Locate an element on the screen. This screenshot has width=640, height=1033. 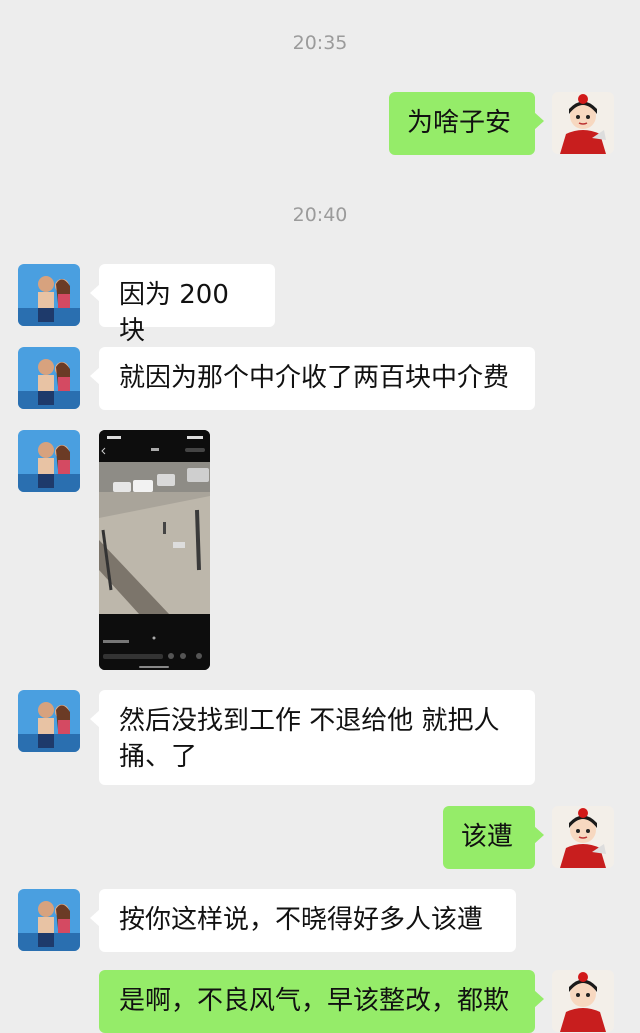
timestamp: 20:35 is located at coordinates (320, 43).